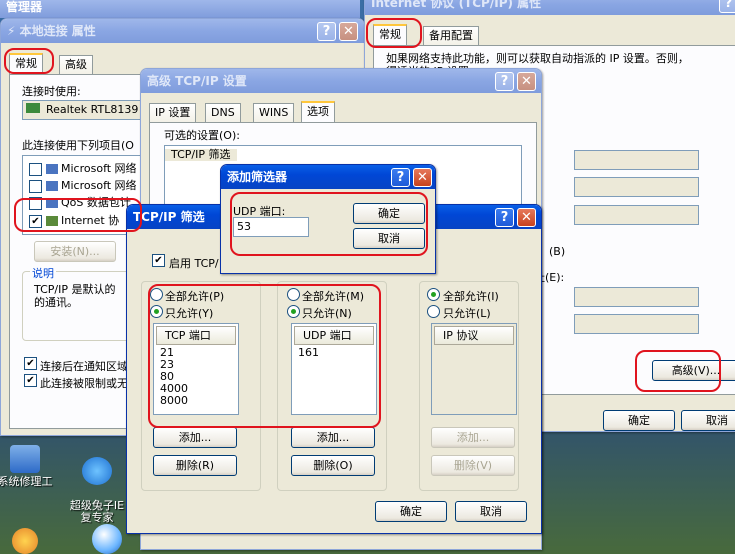 The image size is (735, 554). What do you see at coordinates (257, 177) in the screenshot?
I see `window-title: 添加筛选器` at bounding box center [257, 177].